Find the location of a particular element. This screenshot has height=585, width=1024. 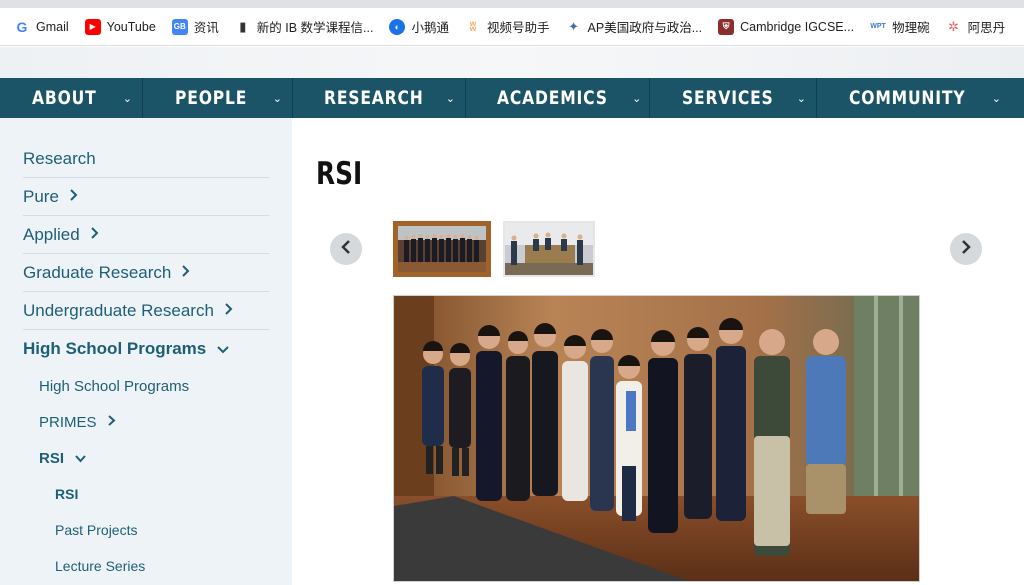

sidebar-item-pure: Pure is located at coordinates (146, 197).